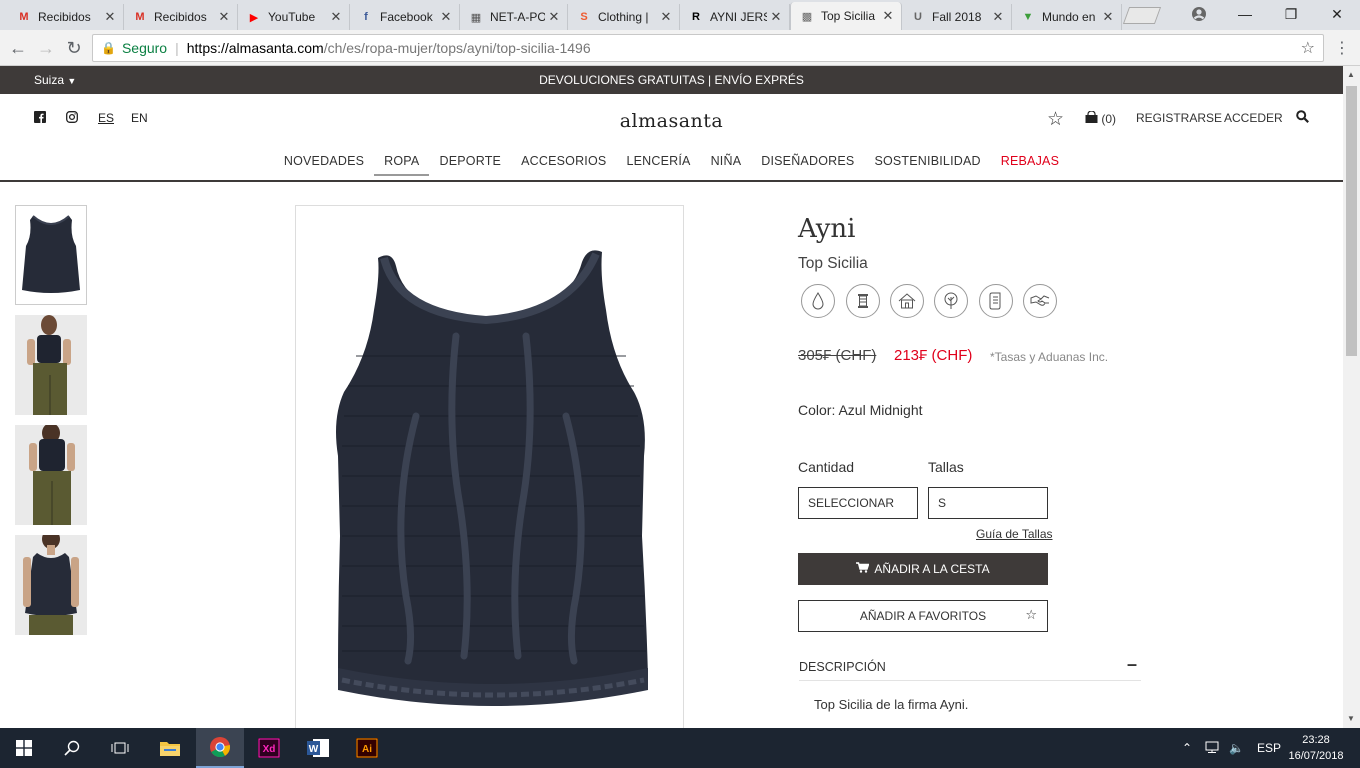  Describe the element at coordinates (1337, 14) in the screenshot. I see `close-window-button: ✕` at that location.